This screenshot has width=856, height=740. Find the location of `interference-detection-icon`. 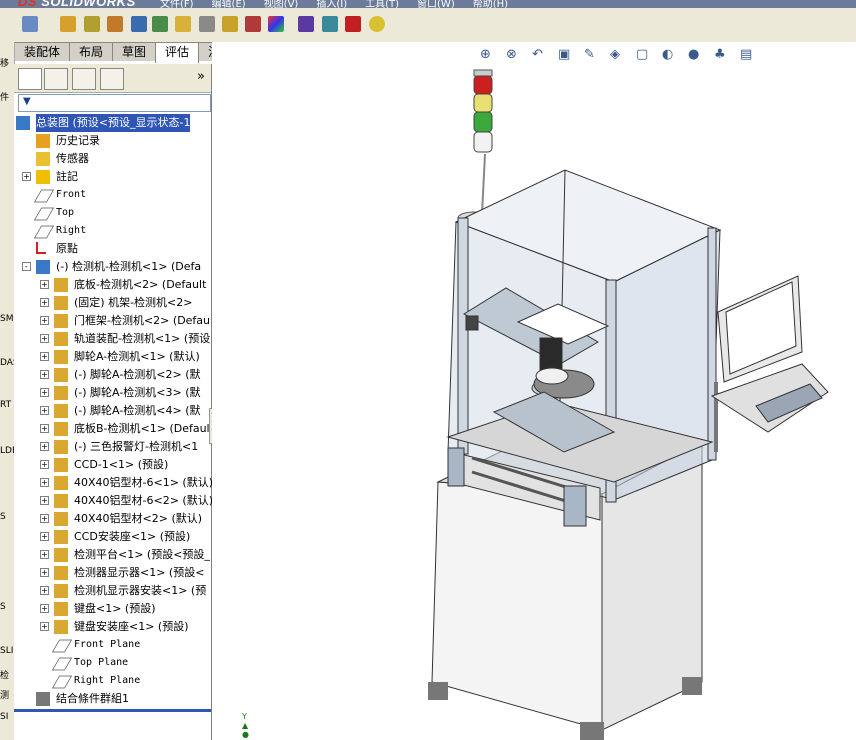

interference-detection-icon is located at coordinates (330, 24).